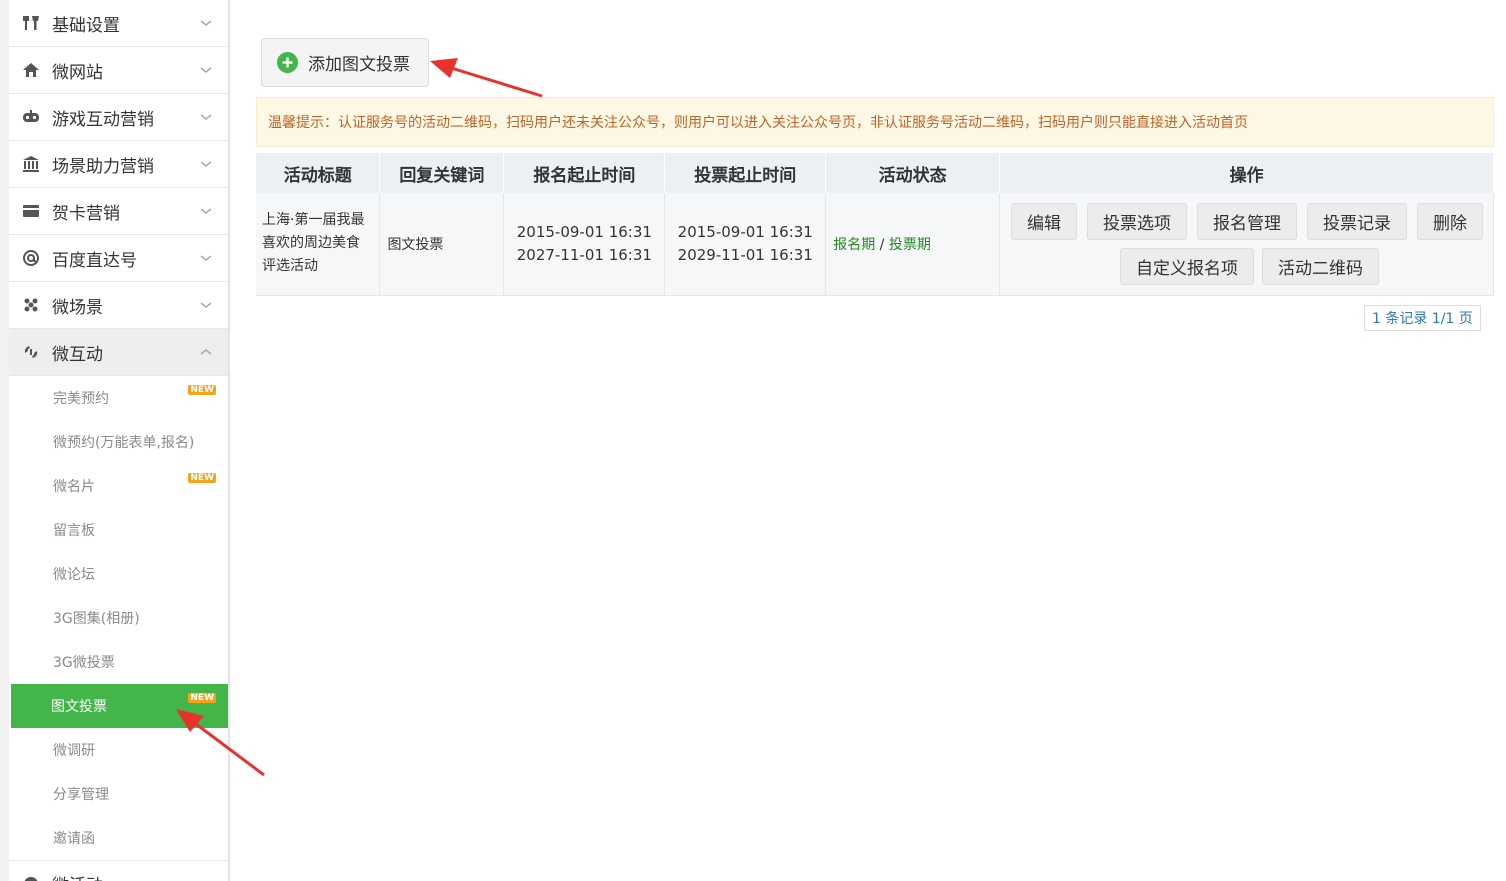  What do you see at coordinates (81, 399) in the screenshot?
I see `submenu-label: 完美预约` at bounding box center [81, 399].